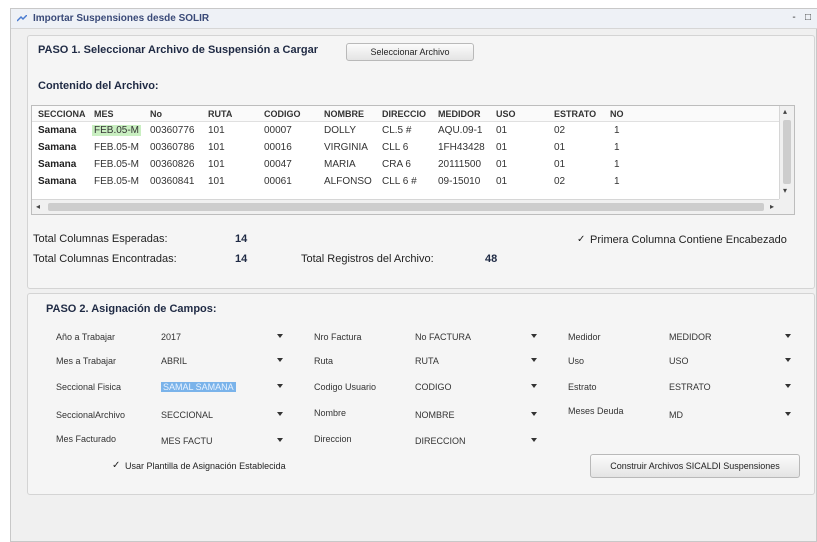  What do you see at coordinates (414, 19) in the screenshot?
I see `title-bar: Importar Suspensiones desde SOLIR - □` at bounding box center [414, 19].